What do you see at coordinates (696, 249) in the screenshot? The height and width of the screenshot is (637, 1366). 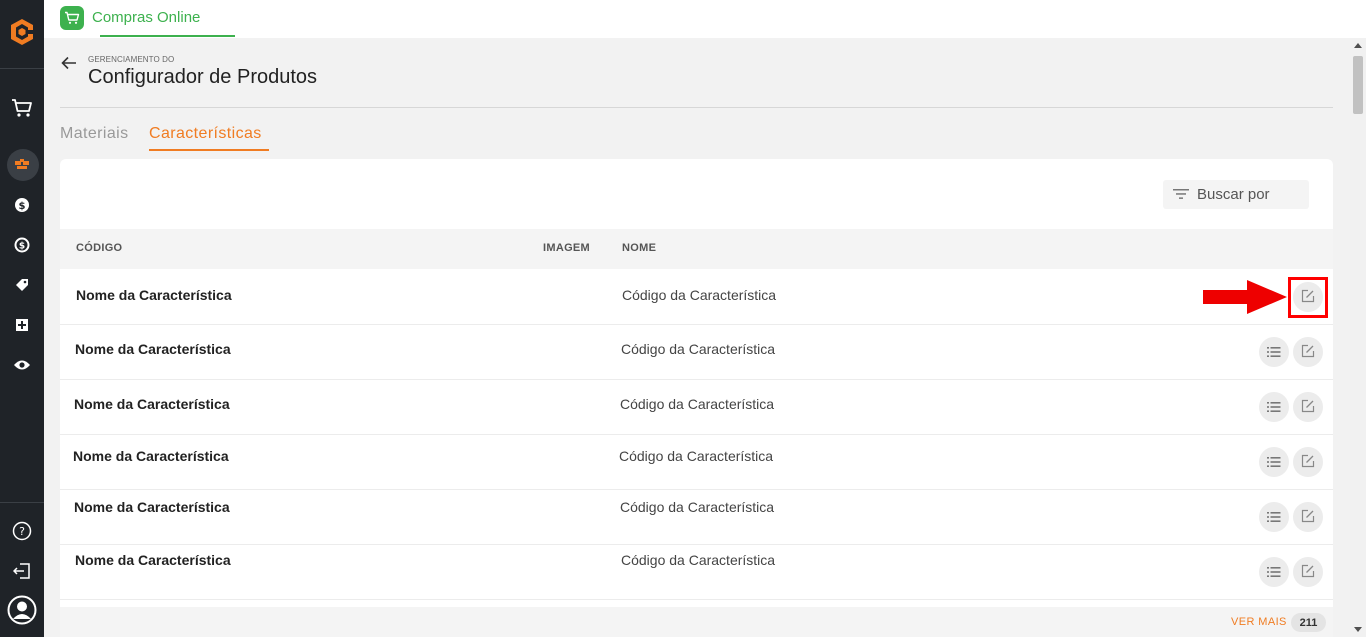 I see `table-header: CÓDIGO IMAGEM NOME` at bounding box center [696, 249].